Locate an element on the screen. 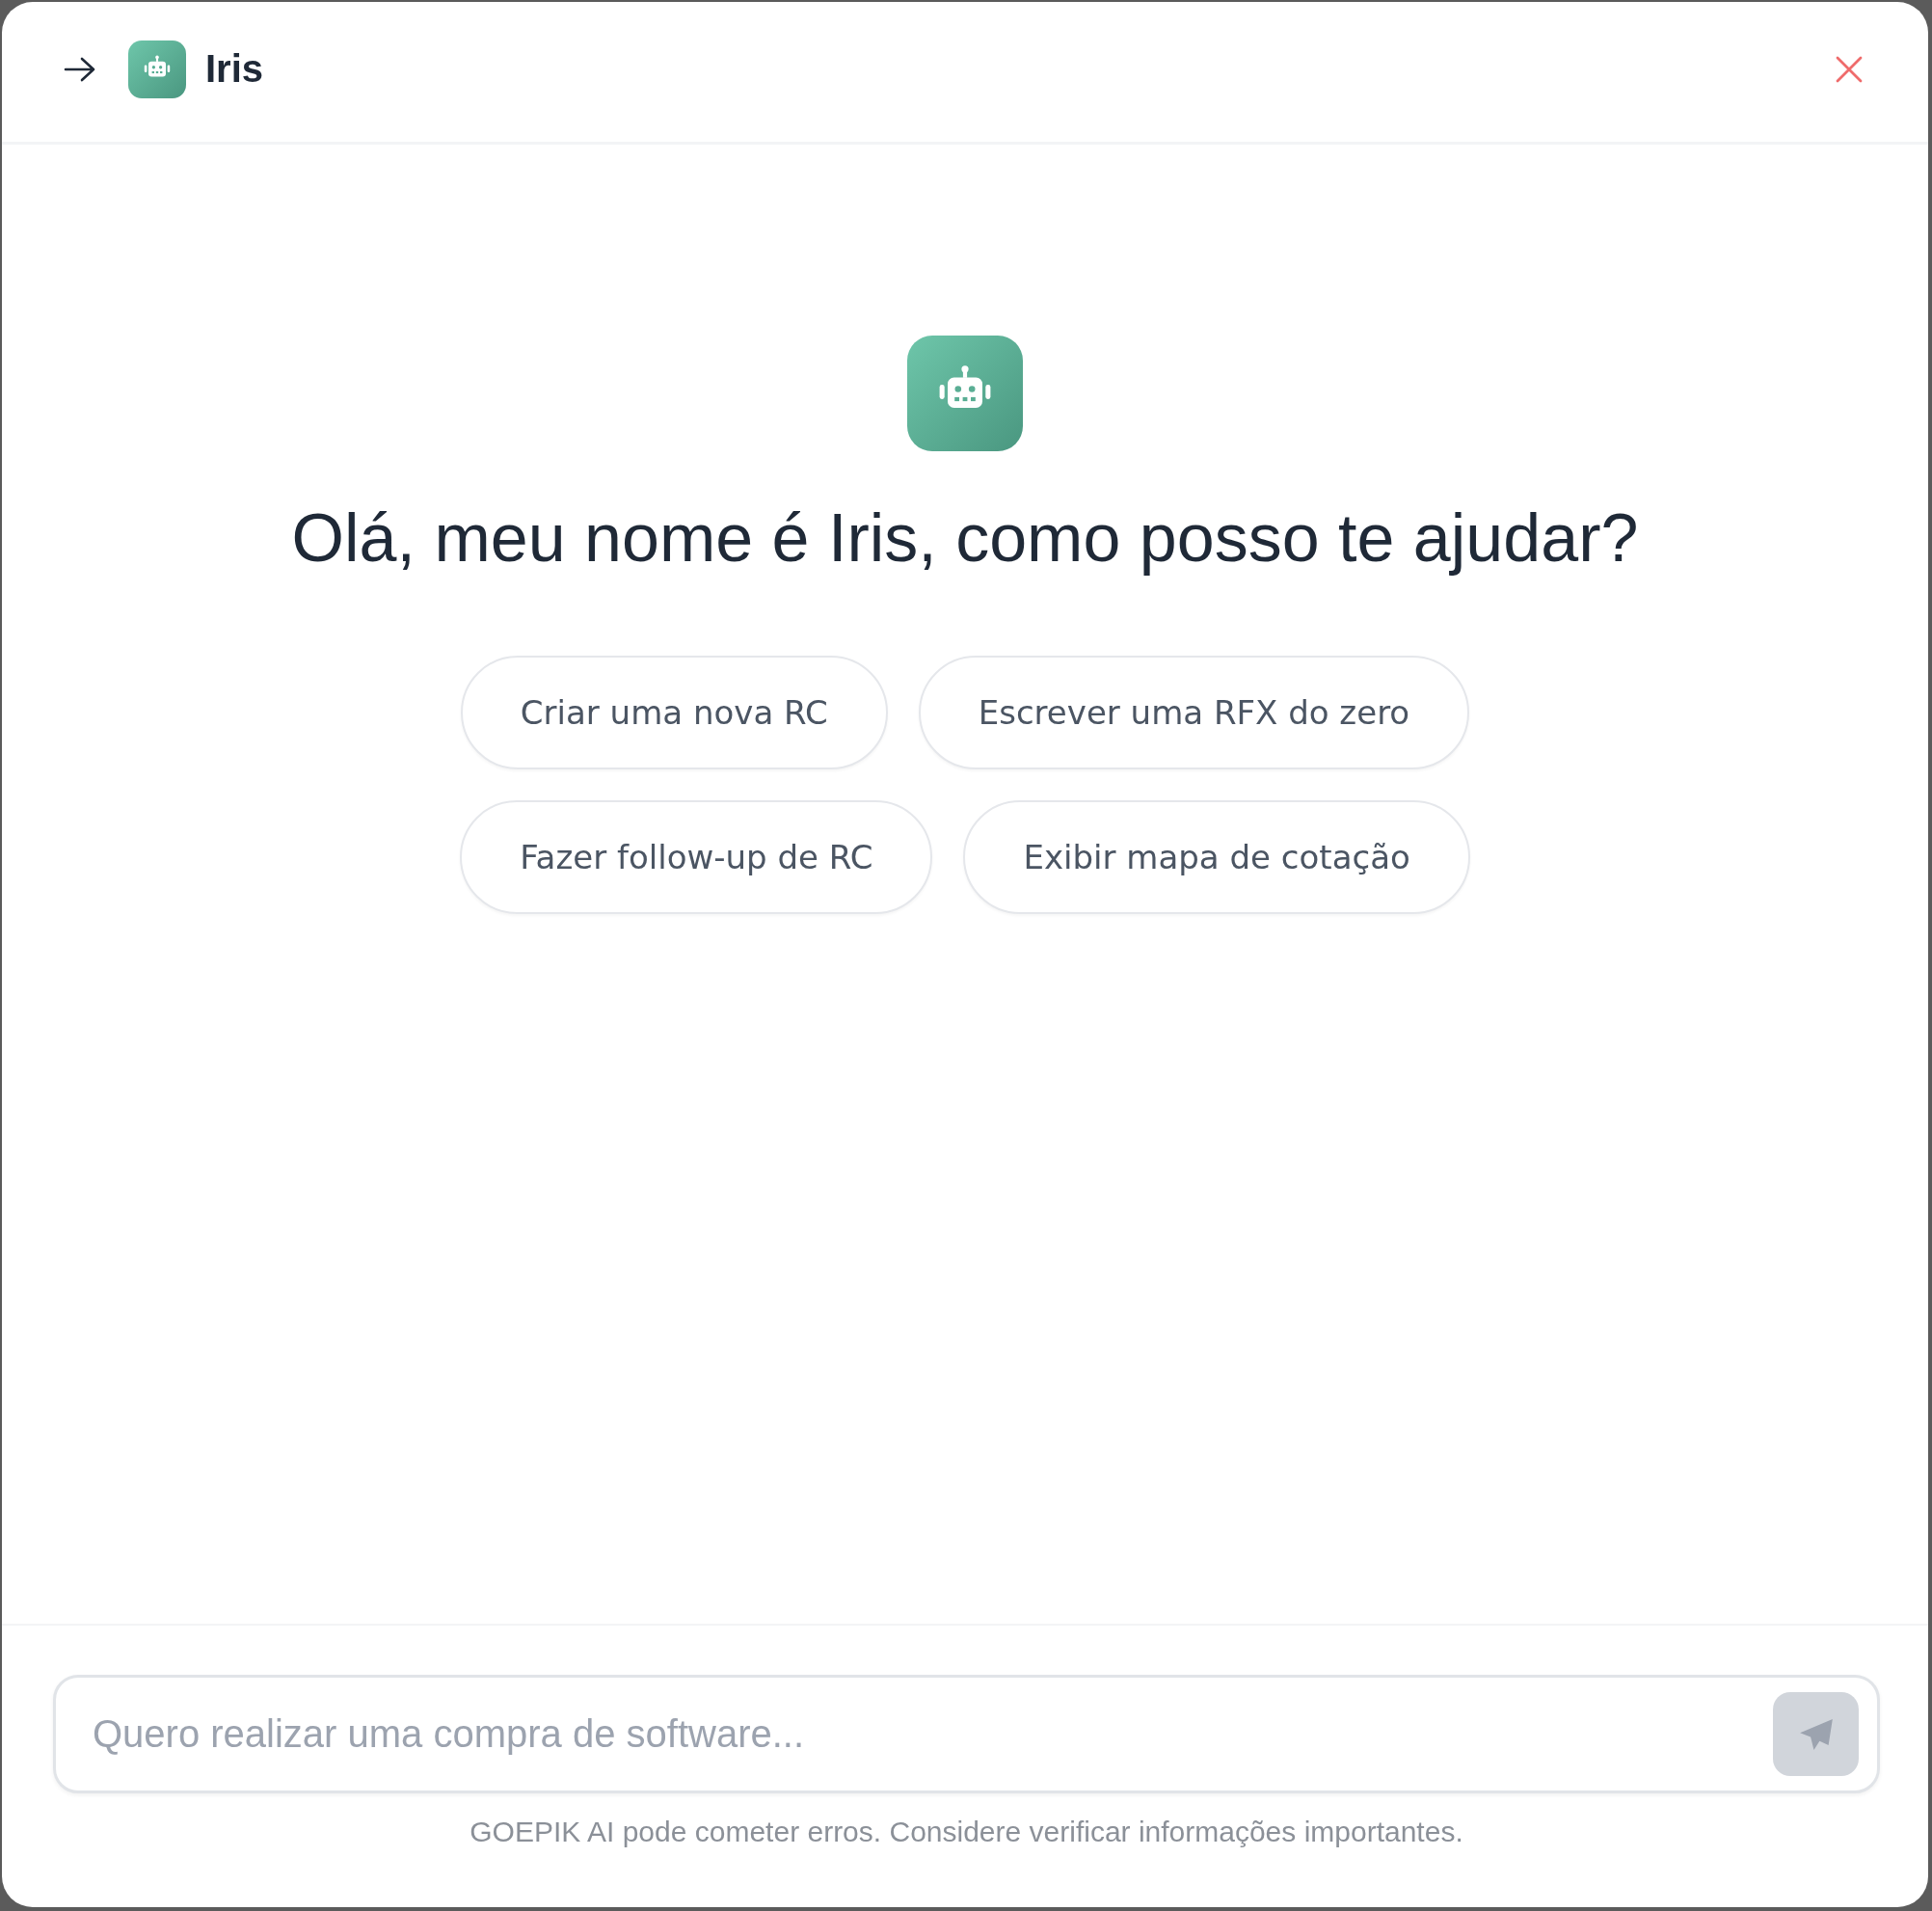 The width and height of the screenshot is (1932, 1911). suggestion-button: Escrever uma RFX do zero is located at coordinates (1194, 712).